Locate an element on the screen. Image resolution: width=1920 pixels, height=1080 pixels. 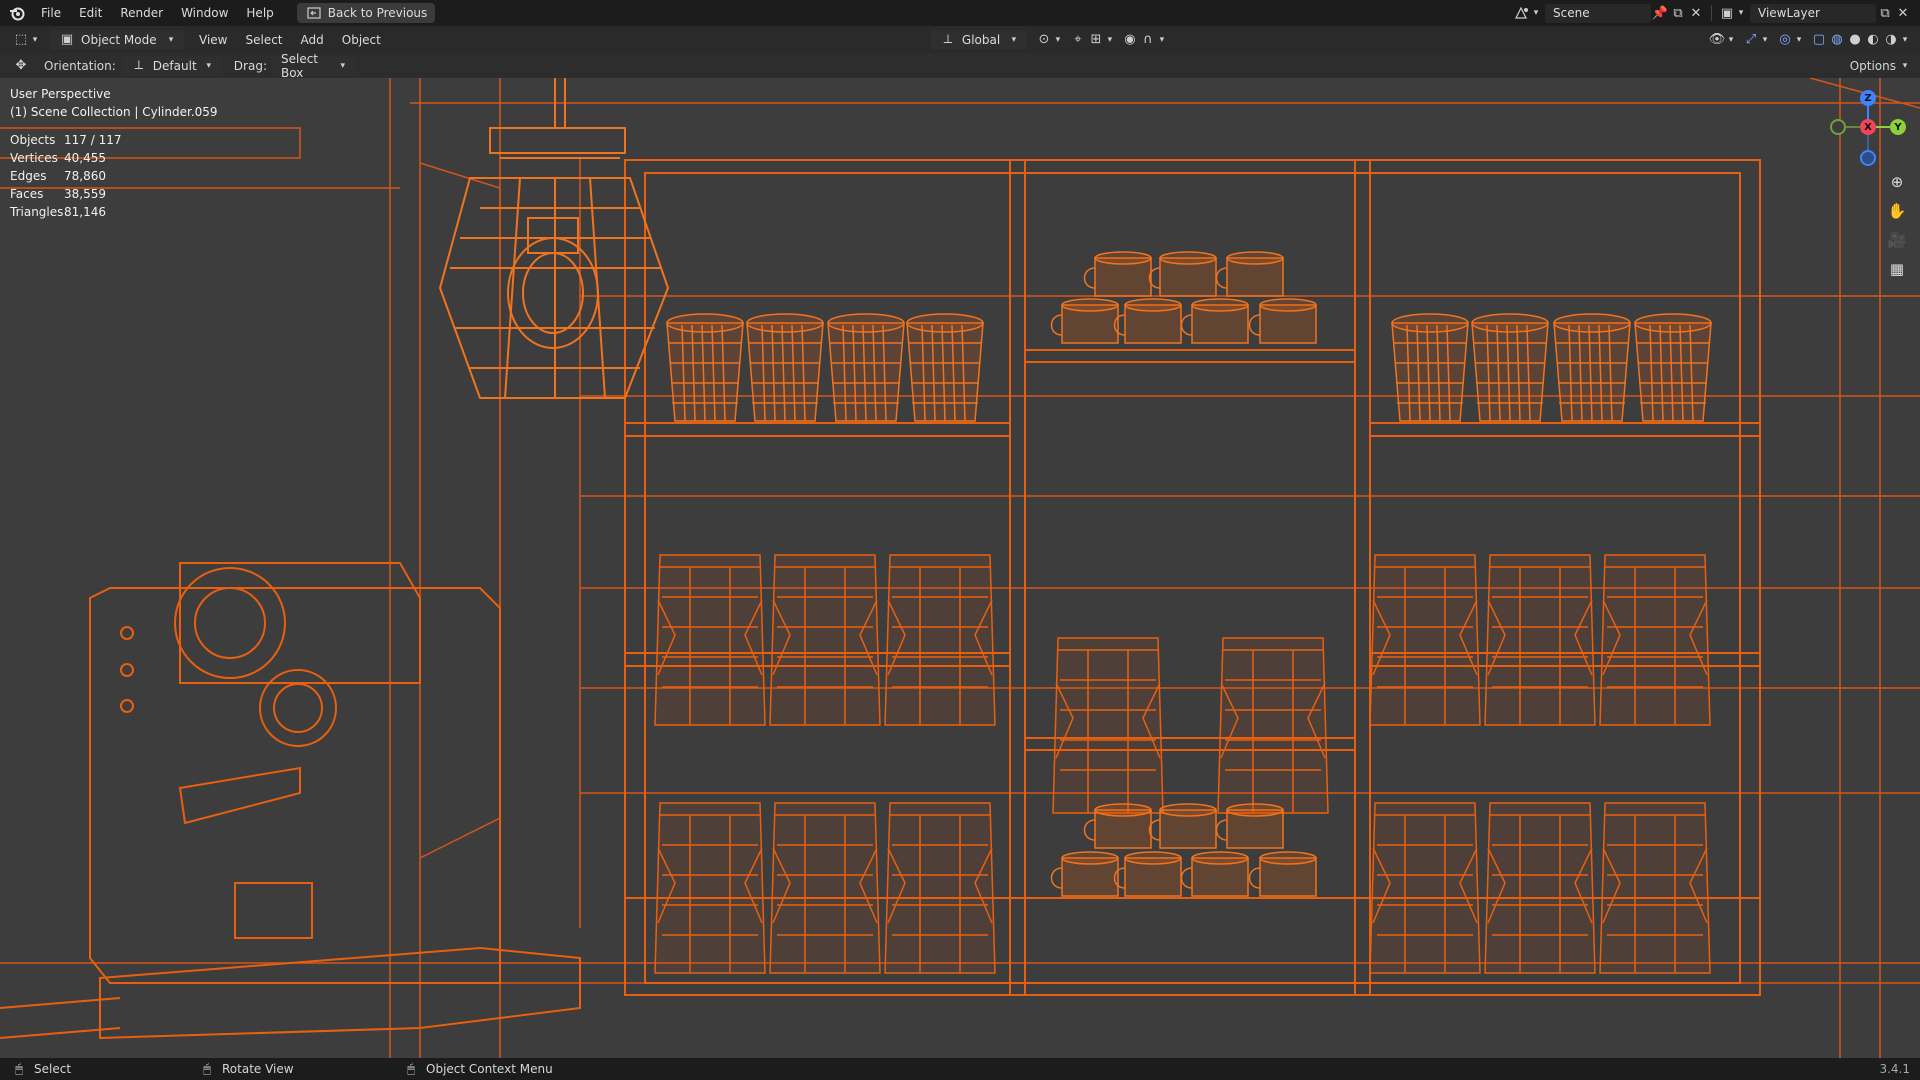
gizmo-y-axis: Y is located at coordinates (1898, 127).